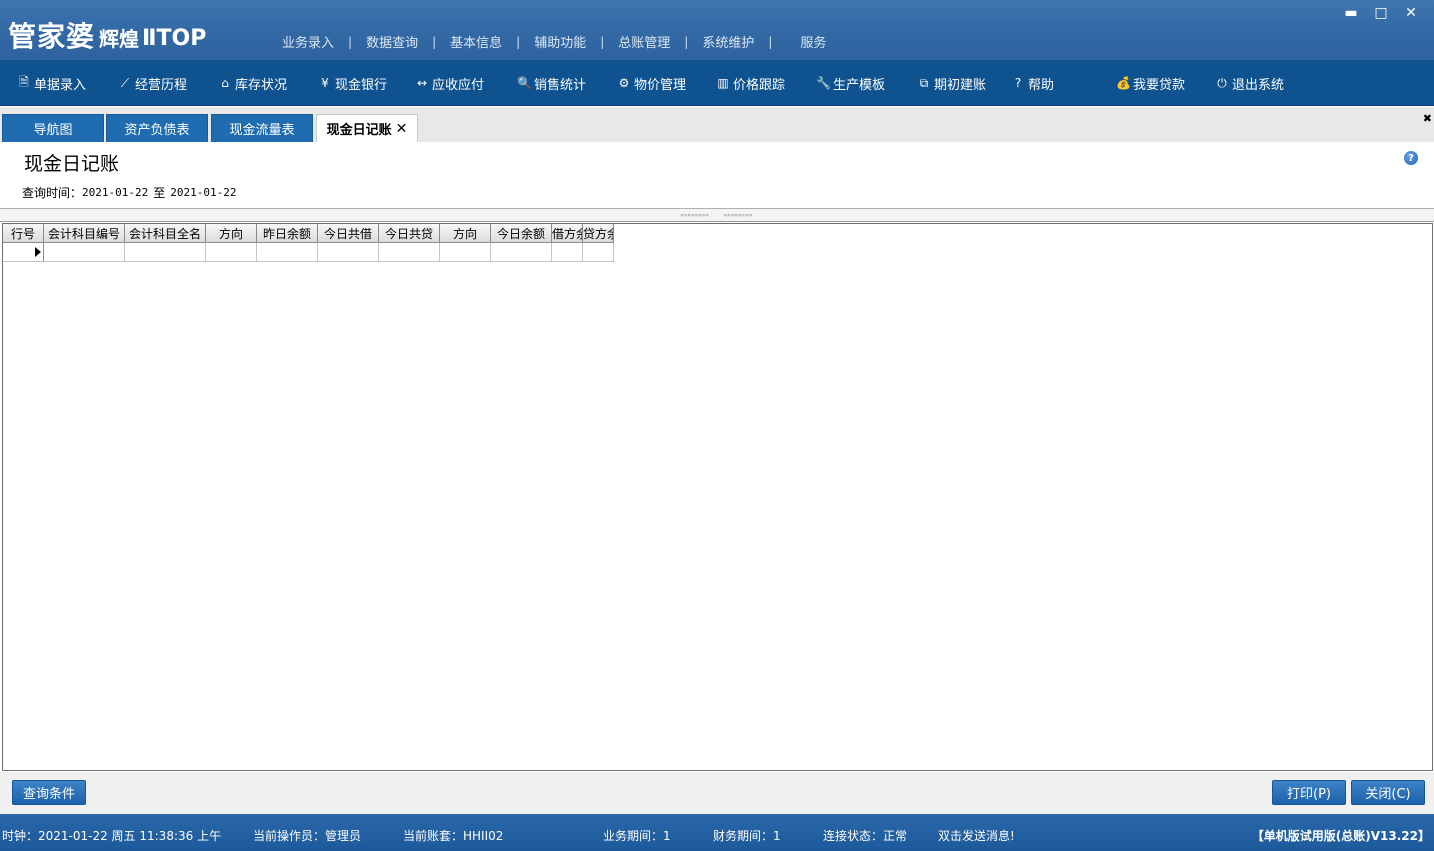 This screenshot has height=851, width=1434. What do you see at coordinates (717, 793) in the screenshot?
I see `button-bar: 查询条件 打印(P) 关闭(C)` at bounding box center [717, 793].